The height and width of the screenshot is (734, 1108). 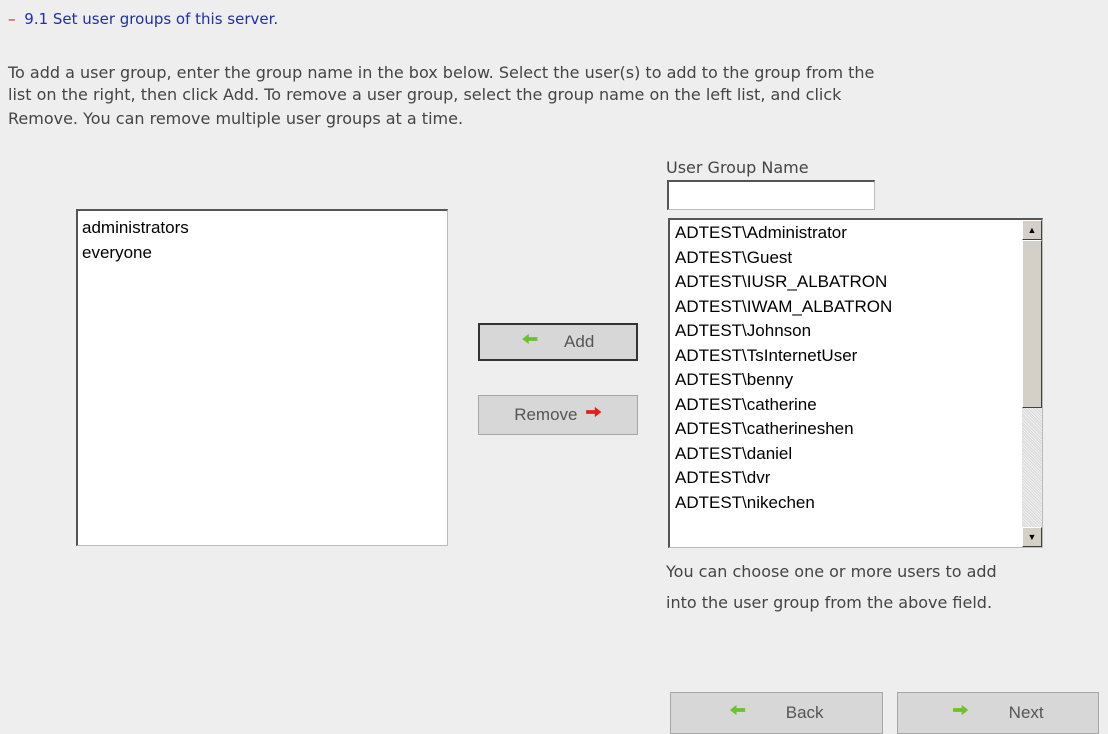 What do you see at coordinates (858, 356) in the screenshot?
I see `list-item: ADTEST\TsInternetUser` at bounding box center [858, 356].